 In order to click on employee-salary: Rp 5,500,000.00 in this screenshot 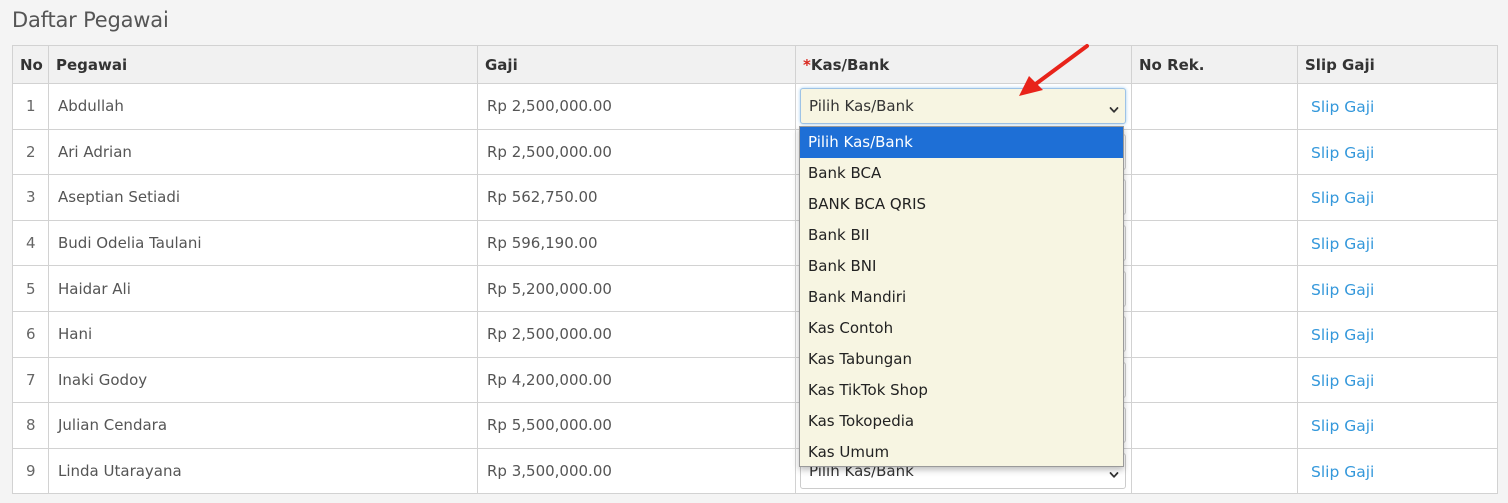, I will do `click(636, 425)`.